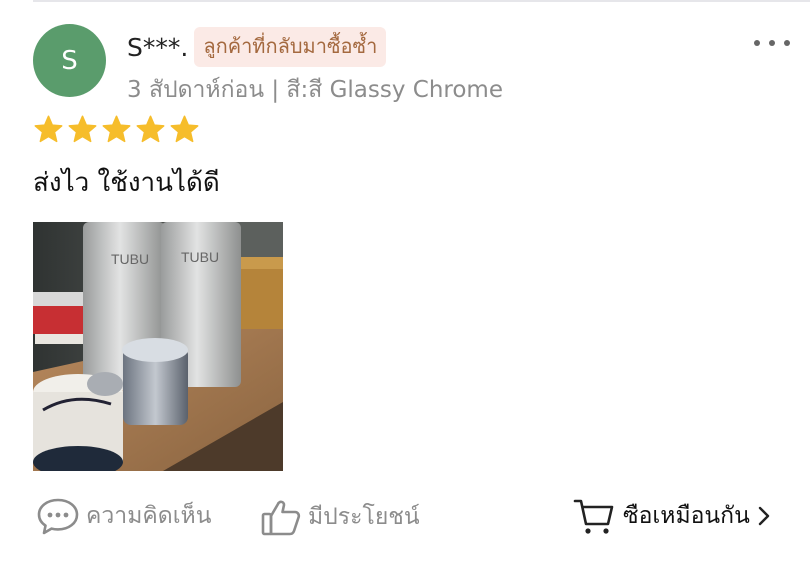  Describe the element at coordinates (315, 90) in the screenshot. I see `review-meta: 3 สัปดาห์ก่อน | สี:สี Glassy Chrome` at that location.